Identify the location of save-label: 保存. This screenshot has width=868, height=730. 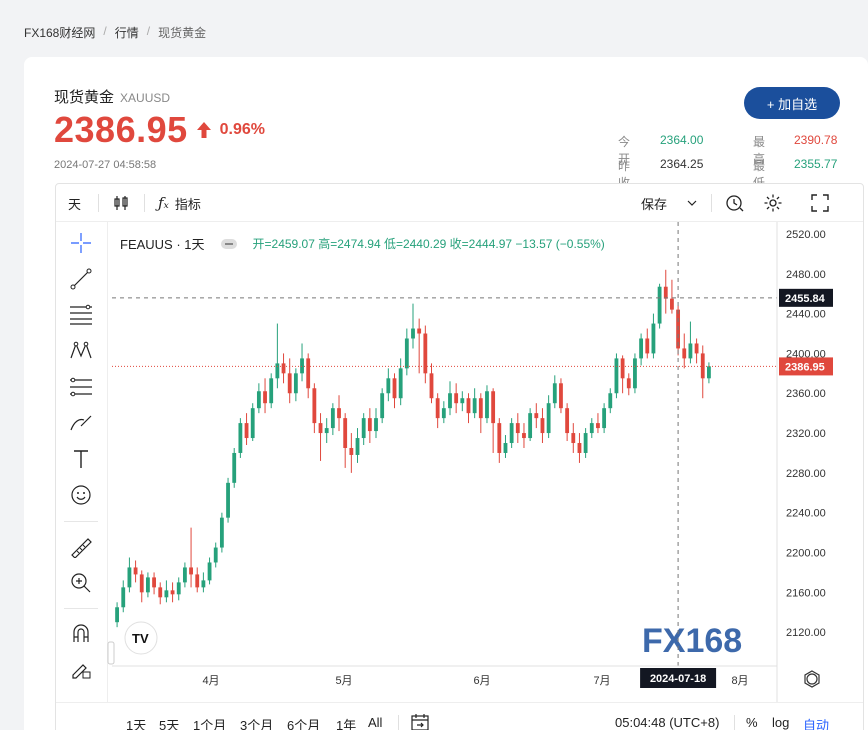
(654, 204).